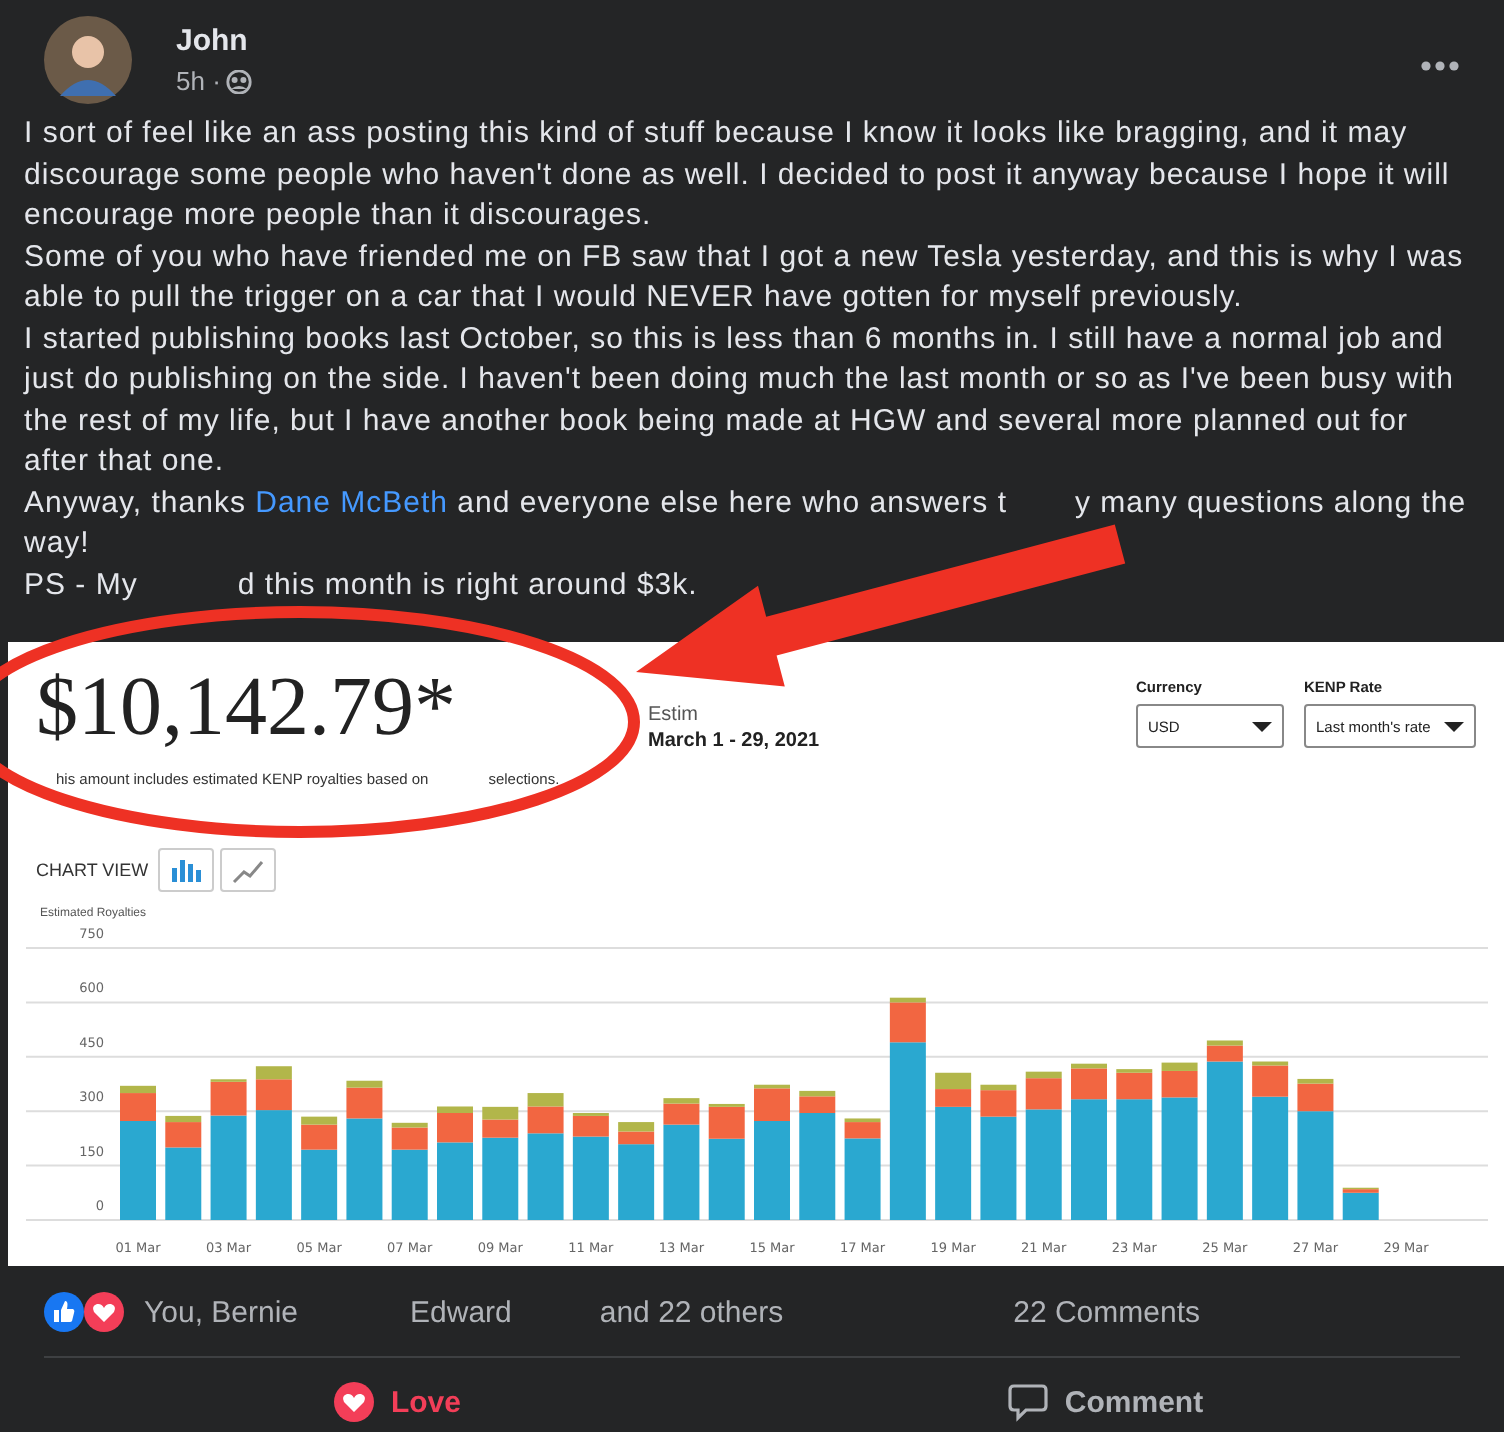 This screenshot has width=1504, height=1432. Describe the element at coordinates (1440, 66) in the screenshot. I see `more-icon` at that location.